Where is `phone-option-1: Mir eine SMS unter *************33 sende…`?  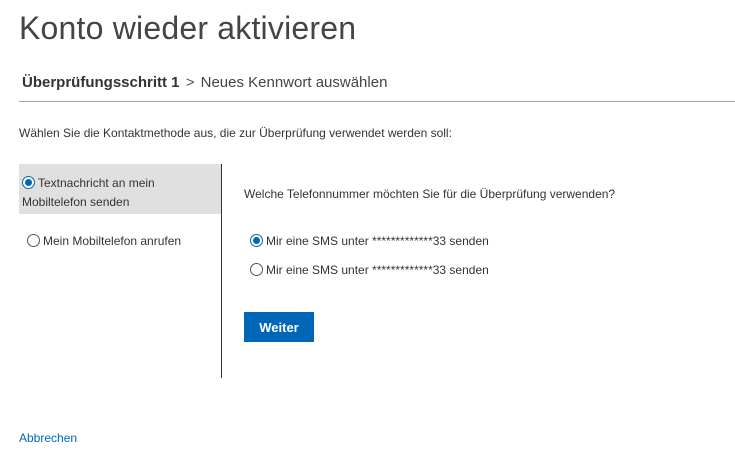 phone-option-1: Mir eine SMS unter *************33 sende… is located at coordinates (369, 241).